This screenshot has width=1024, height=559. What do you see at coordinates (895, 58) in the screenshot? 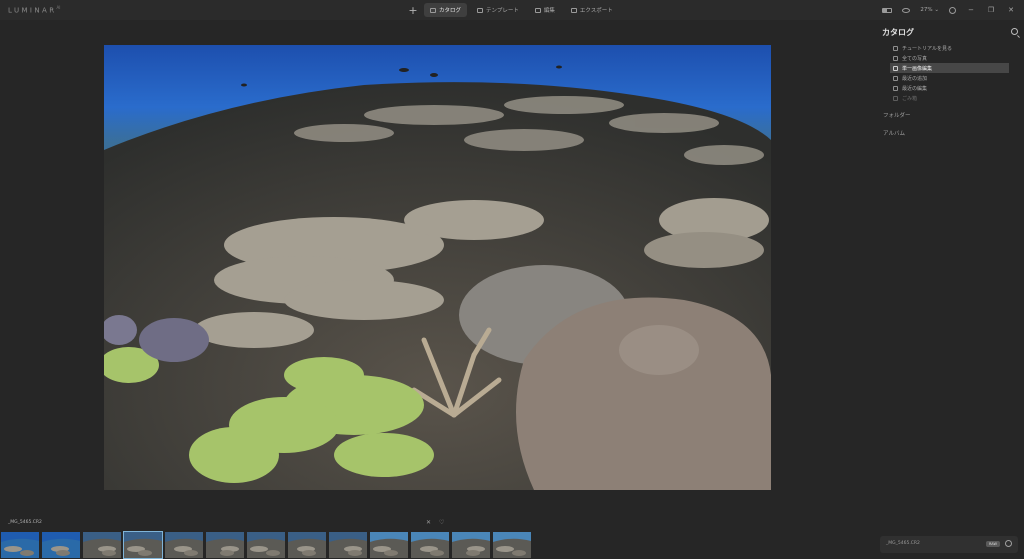
I see `photos-icon` at bounding box center [895, 58].